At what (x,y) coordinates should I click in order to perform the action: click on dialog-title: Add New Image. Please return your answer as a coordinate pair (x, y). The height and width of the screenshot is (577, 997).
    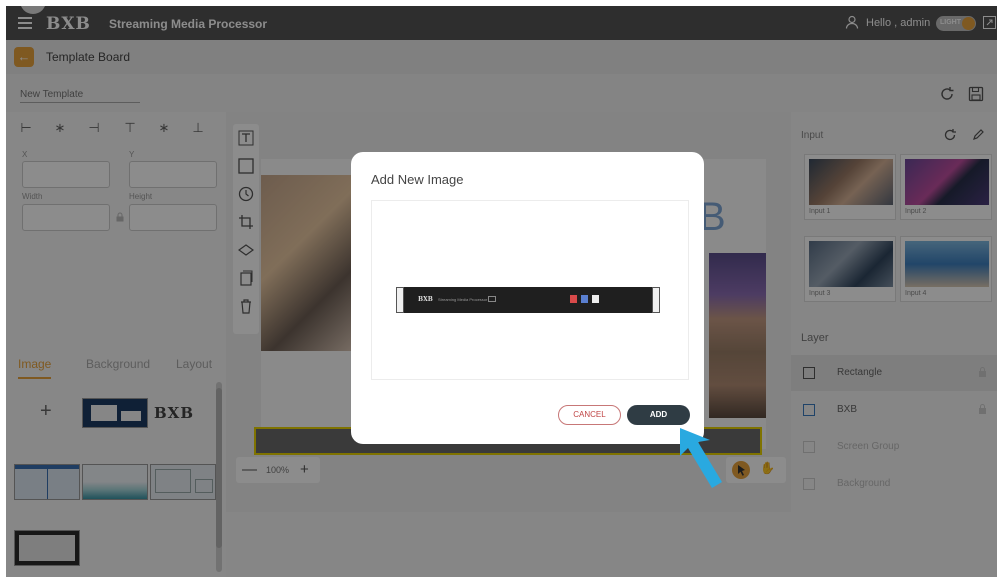
    Looking at the image, I should click on (417, 179).